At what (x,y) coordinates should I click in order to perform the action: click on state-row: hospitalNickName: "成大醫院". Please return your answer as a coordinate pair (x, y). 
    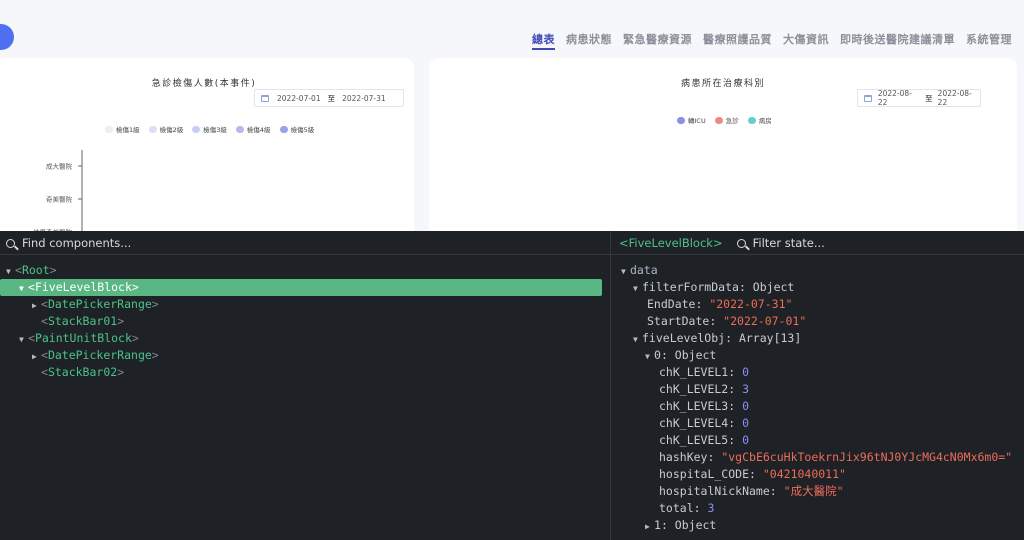
    Looking at the image, I should click on (817, 491).